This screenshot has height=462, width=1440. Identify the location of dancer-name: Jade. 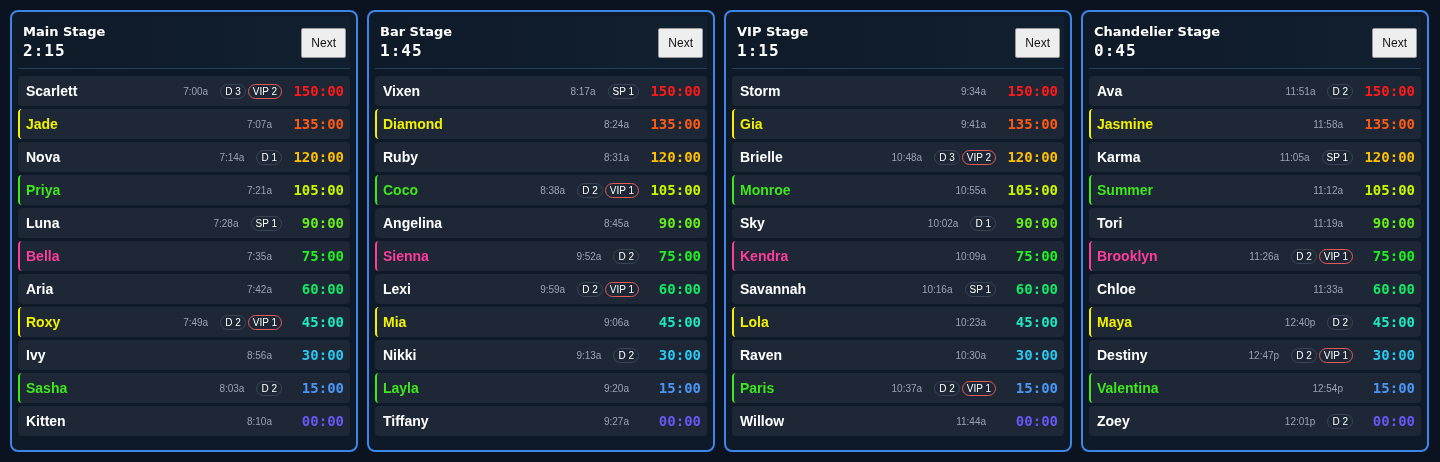
(42, 124).